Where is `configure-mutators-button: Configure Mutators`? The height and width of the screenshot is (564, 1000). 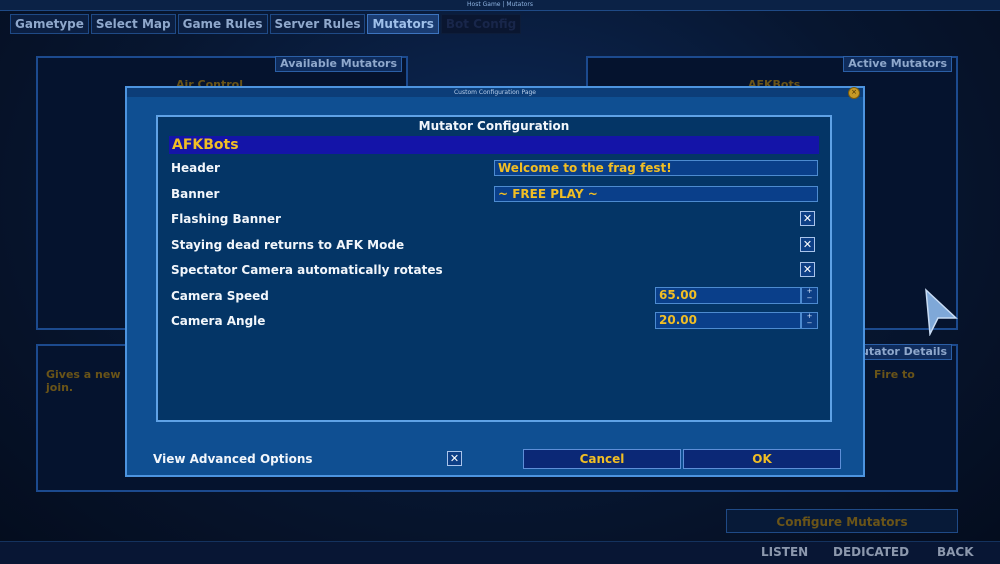
configure-mutators-button: Configure Mutators is located at coordinates (842, 521).